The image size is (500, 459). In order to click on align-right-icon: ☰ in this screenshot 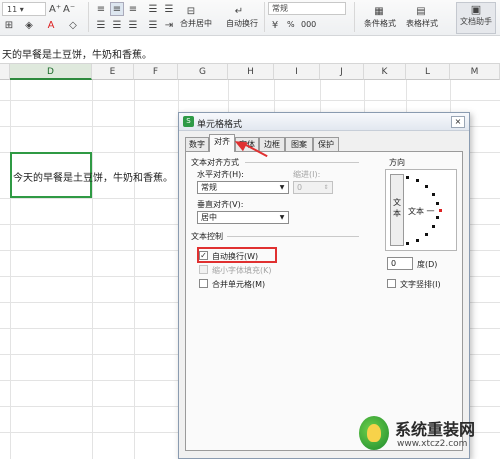, I will do `click(169, 9)`.